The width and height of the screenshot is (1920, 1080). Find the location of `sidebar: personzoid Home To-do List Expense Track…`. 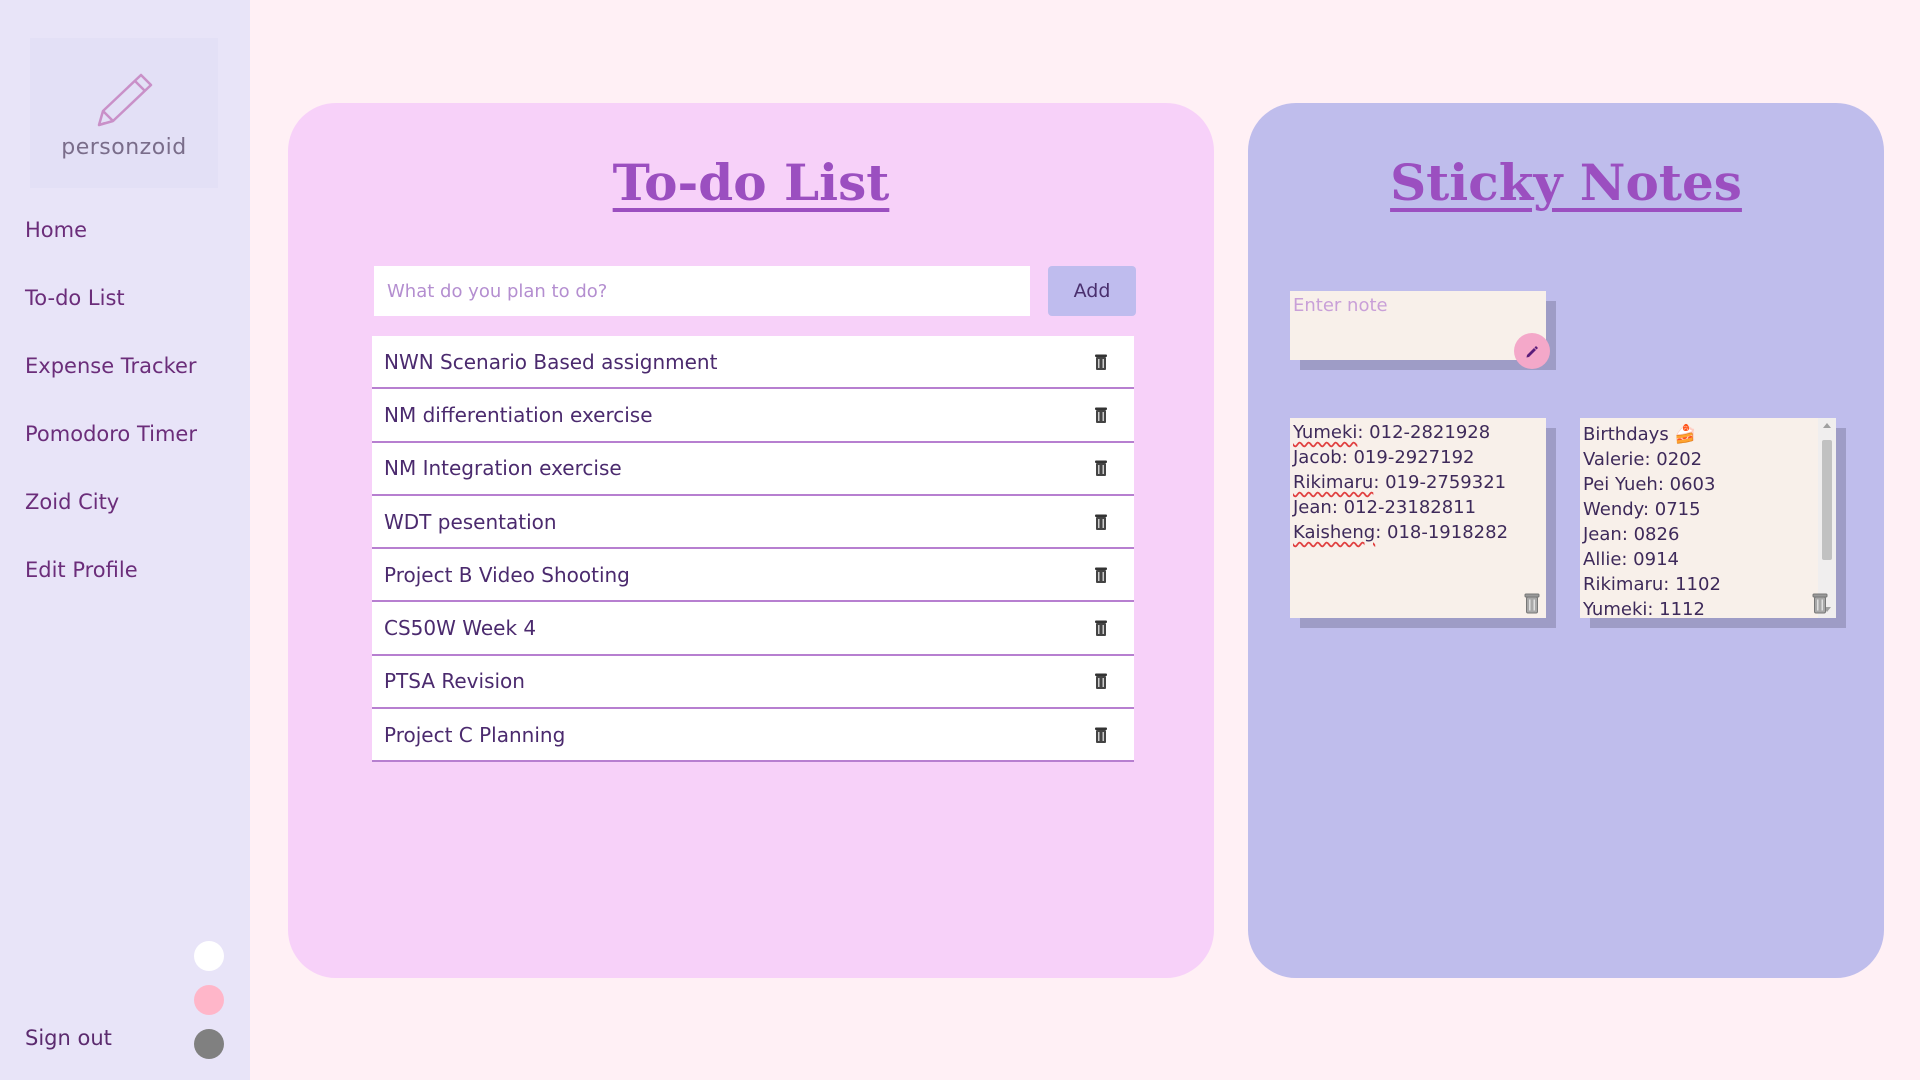

sidebar: personzoid Home To-do List Expense Track… is located at coordinates (125, 540).